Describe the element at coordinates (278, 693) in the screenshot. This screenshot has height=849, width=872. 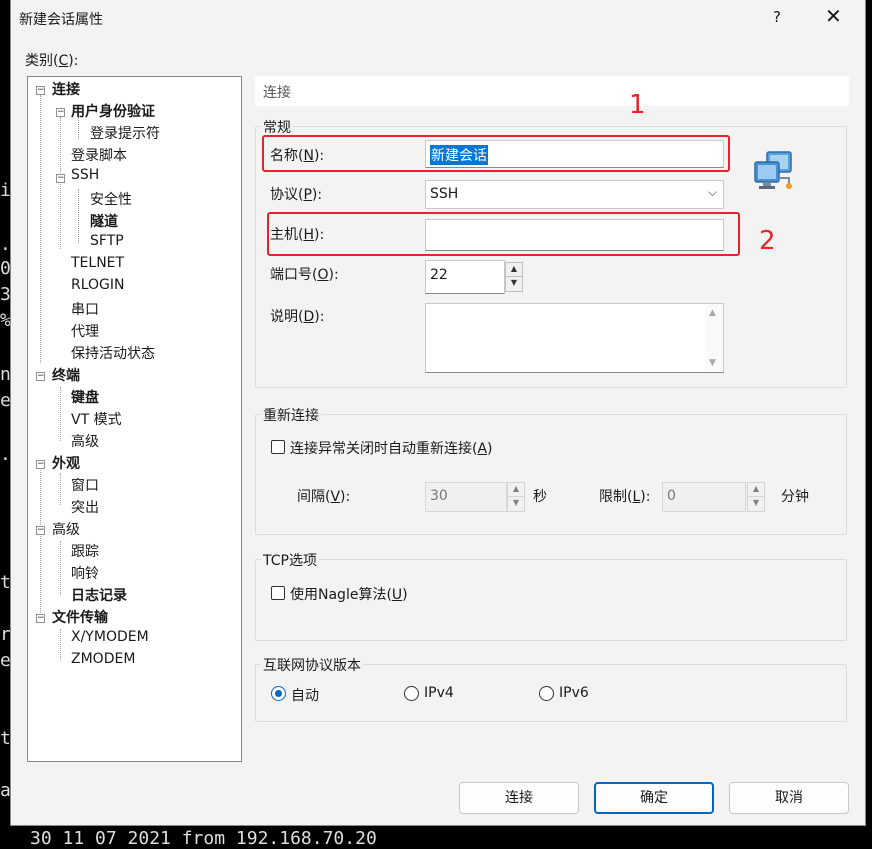
I see `radio-auto` at that location.